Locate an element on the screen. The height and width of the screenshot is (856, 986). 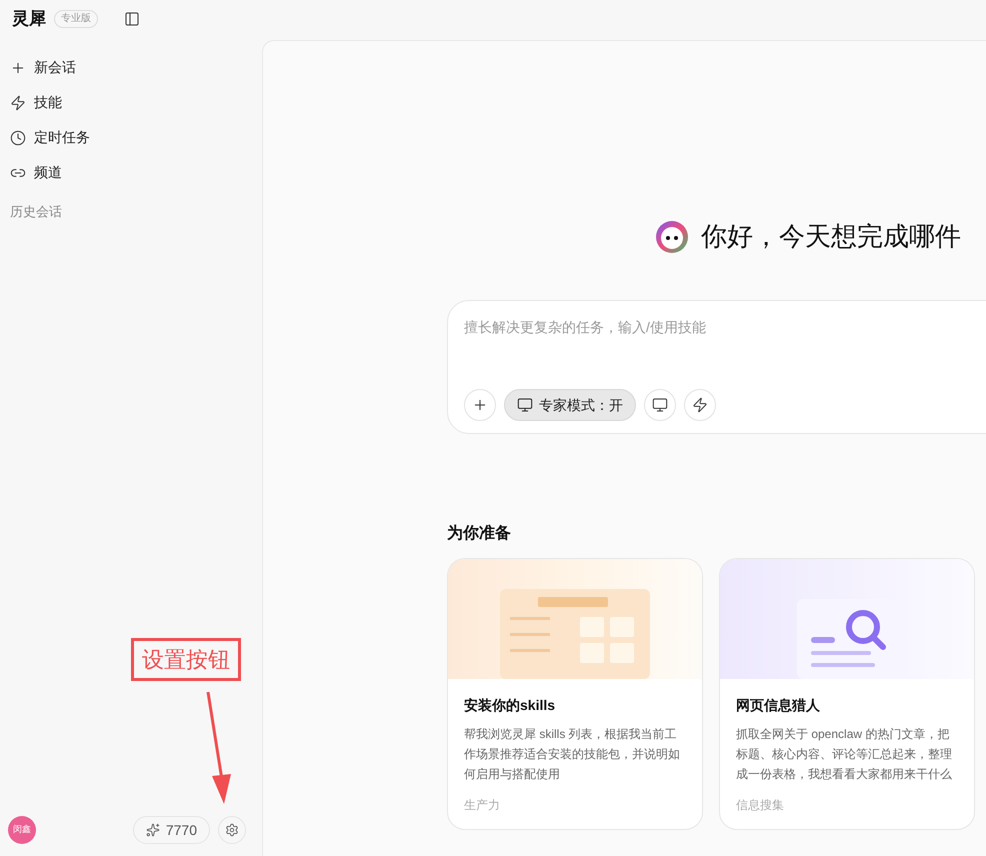
prompt-input: 擅长解决更复杂的任务，输入/使用技能 is located at coordinates (725, 327).